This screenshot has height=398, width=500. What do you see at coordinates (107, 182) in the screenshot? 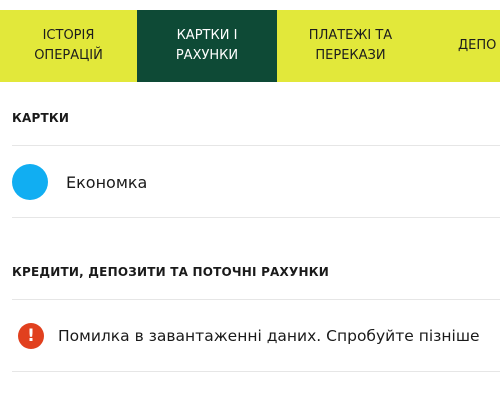
I see `card-name: Економка` at bounding box center [107, 182].